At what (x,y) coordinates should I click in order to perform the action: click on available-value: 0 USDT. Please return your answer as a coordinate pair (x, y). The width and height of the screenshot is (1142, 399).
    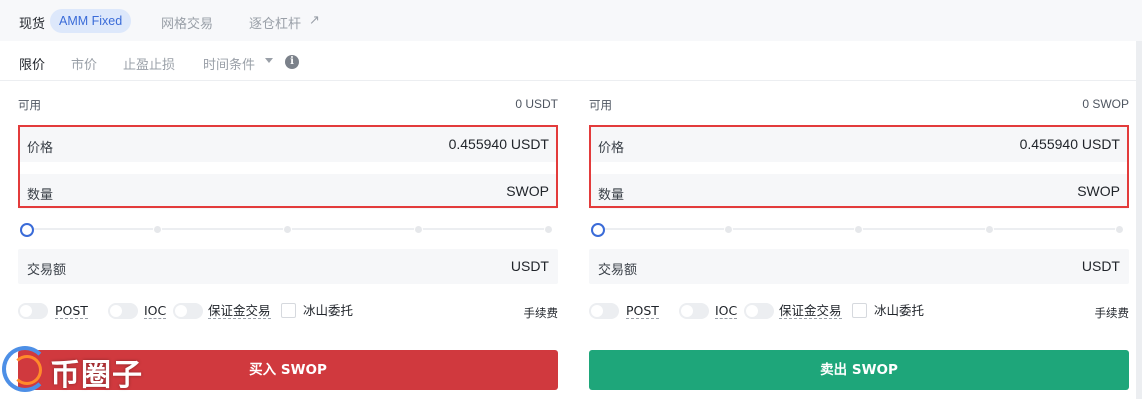
    Looking at the image, I should click on (536, 104).